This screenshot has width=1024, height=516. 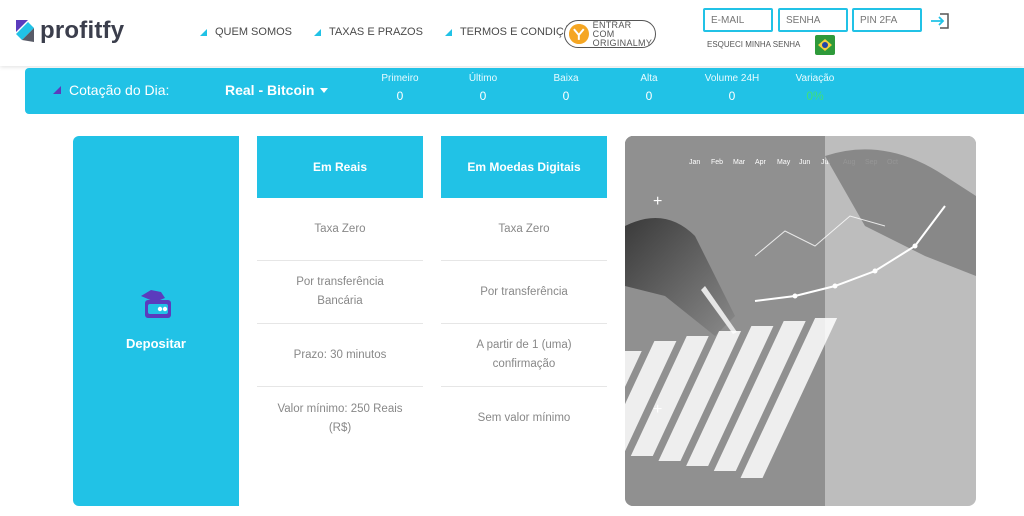 What do you see at coordinates (887, 20) in the screenshot?
I see `pin-2fa-field` at bounding box center [887, 20].